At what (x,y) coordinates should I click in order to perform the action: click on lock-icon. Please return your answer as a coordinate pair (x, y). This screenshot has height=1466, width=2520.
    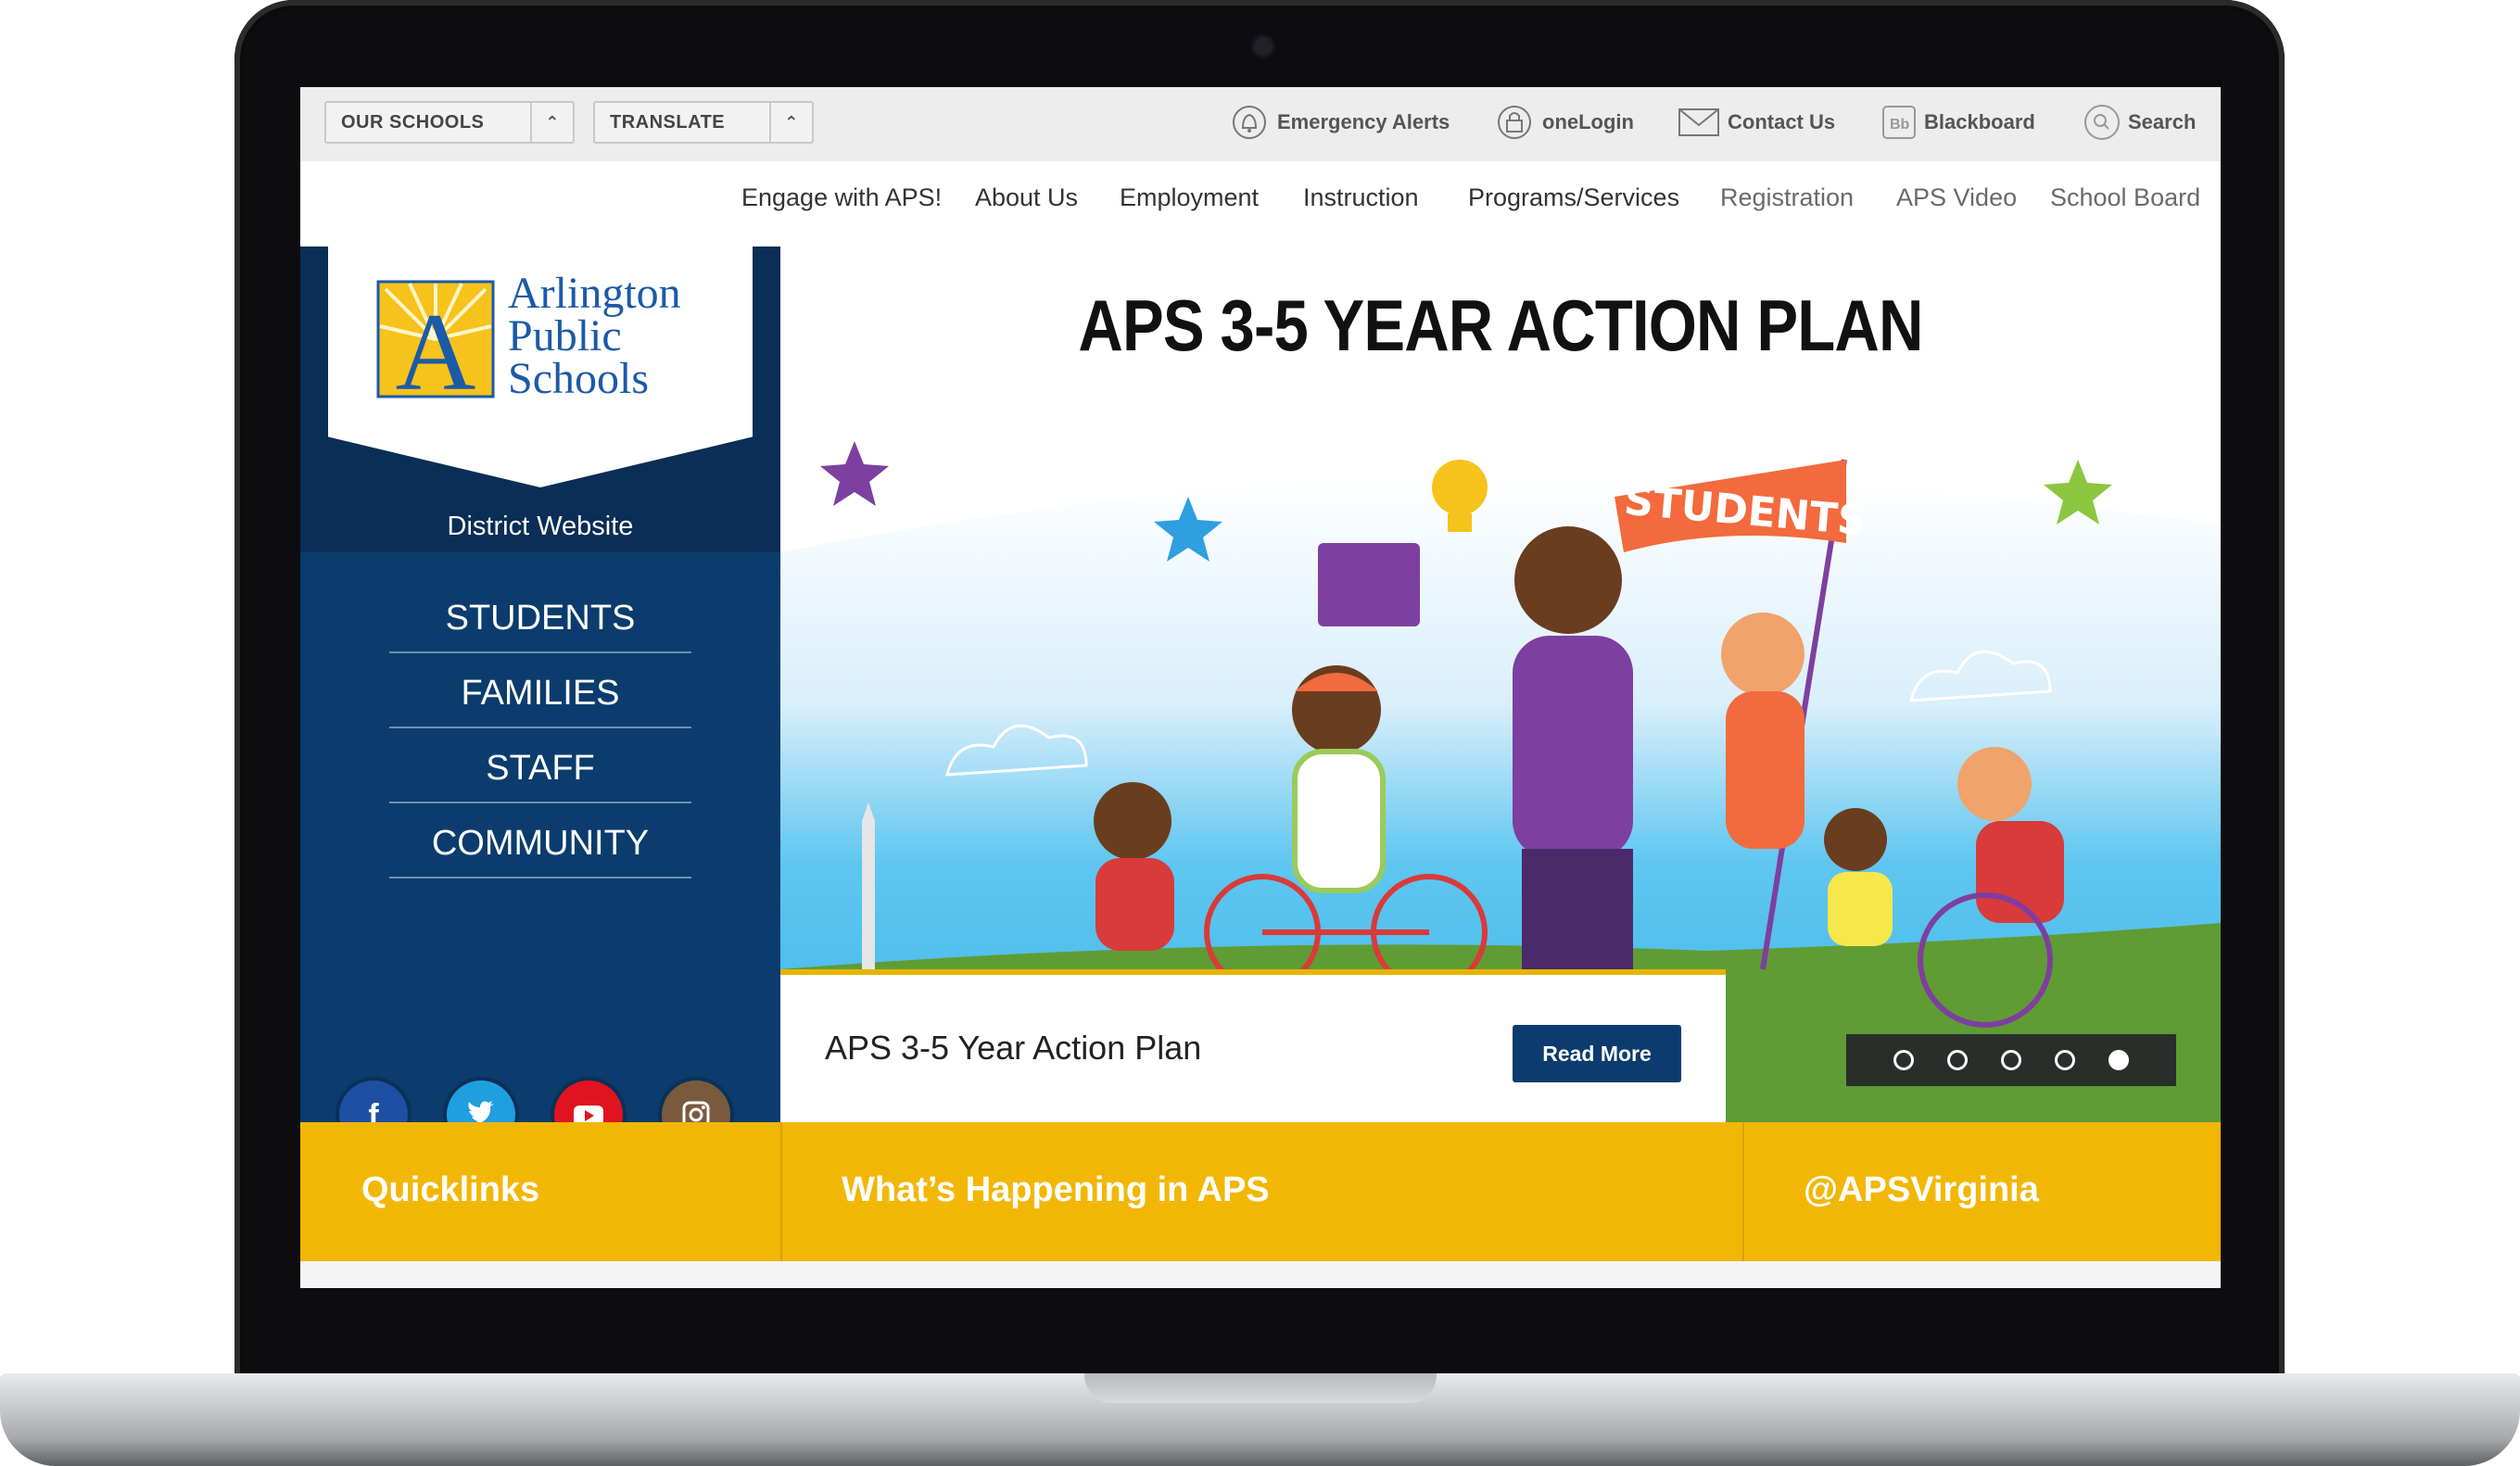
    Looking at the image, I should click on (1514, 122).